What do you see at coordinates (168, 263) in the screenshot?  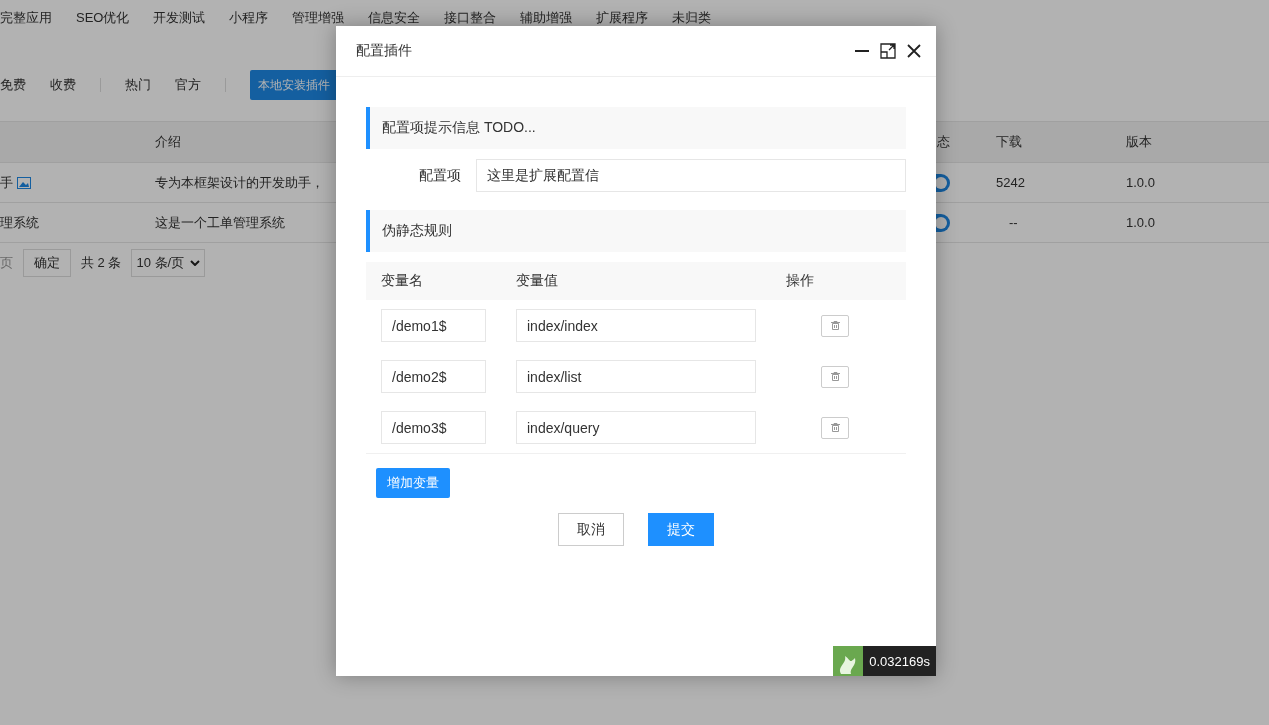 I see `page-size-select: 10 条/页` at bounding box center [168, 263].